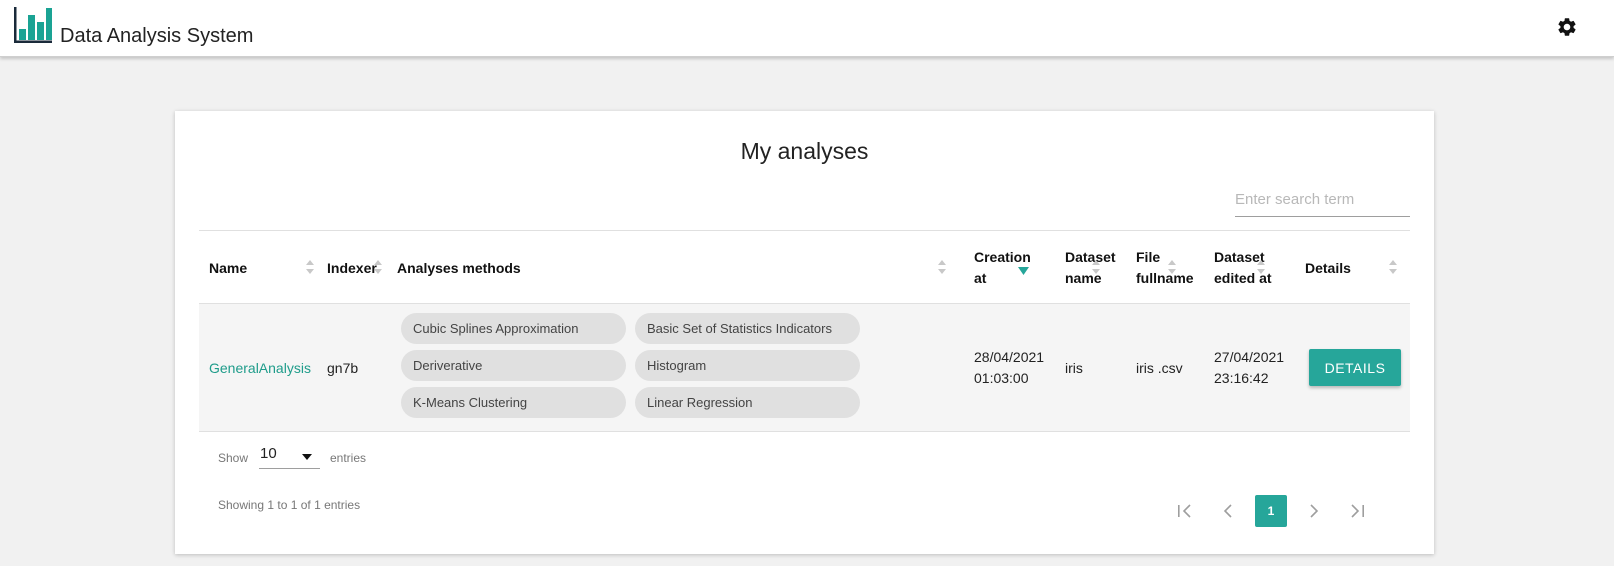  I want to click on next-page-button, so click(1314, 511).